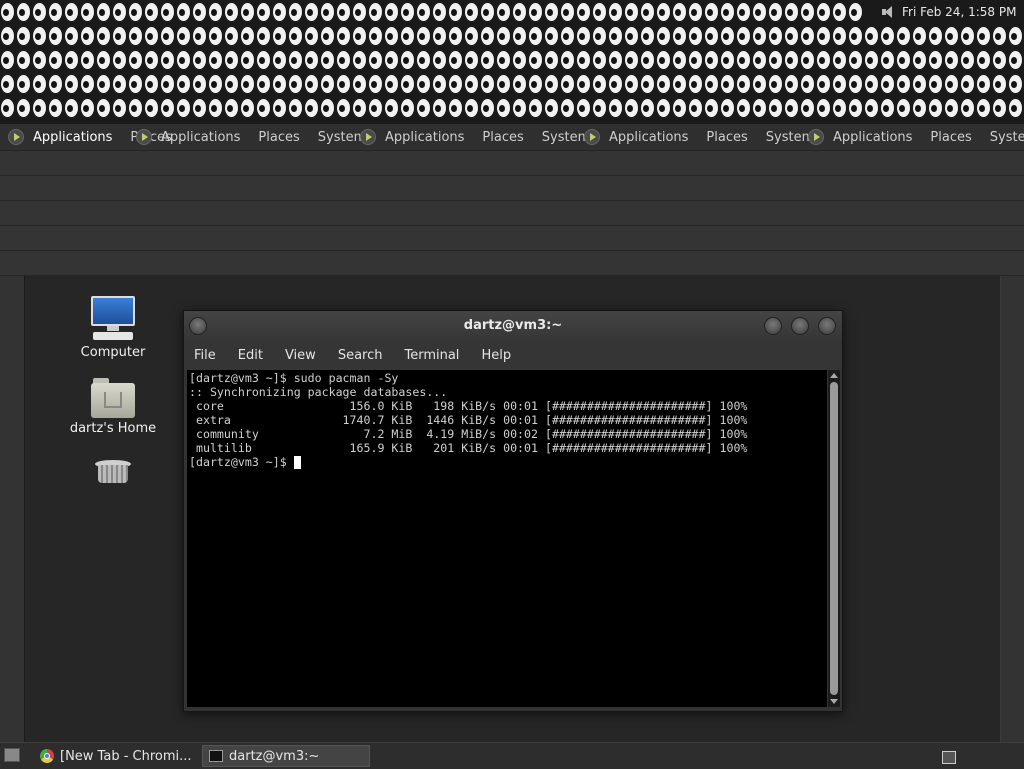  What do you see at coordinates (949, 757) in the screenshot?
I see `workspace-switcher-icon` at bounding box center [949, 757].